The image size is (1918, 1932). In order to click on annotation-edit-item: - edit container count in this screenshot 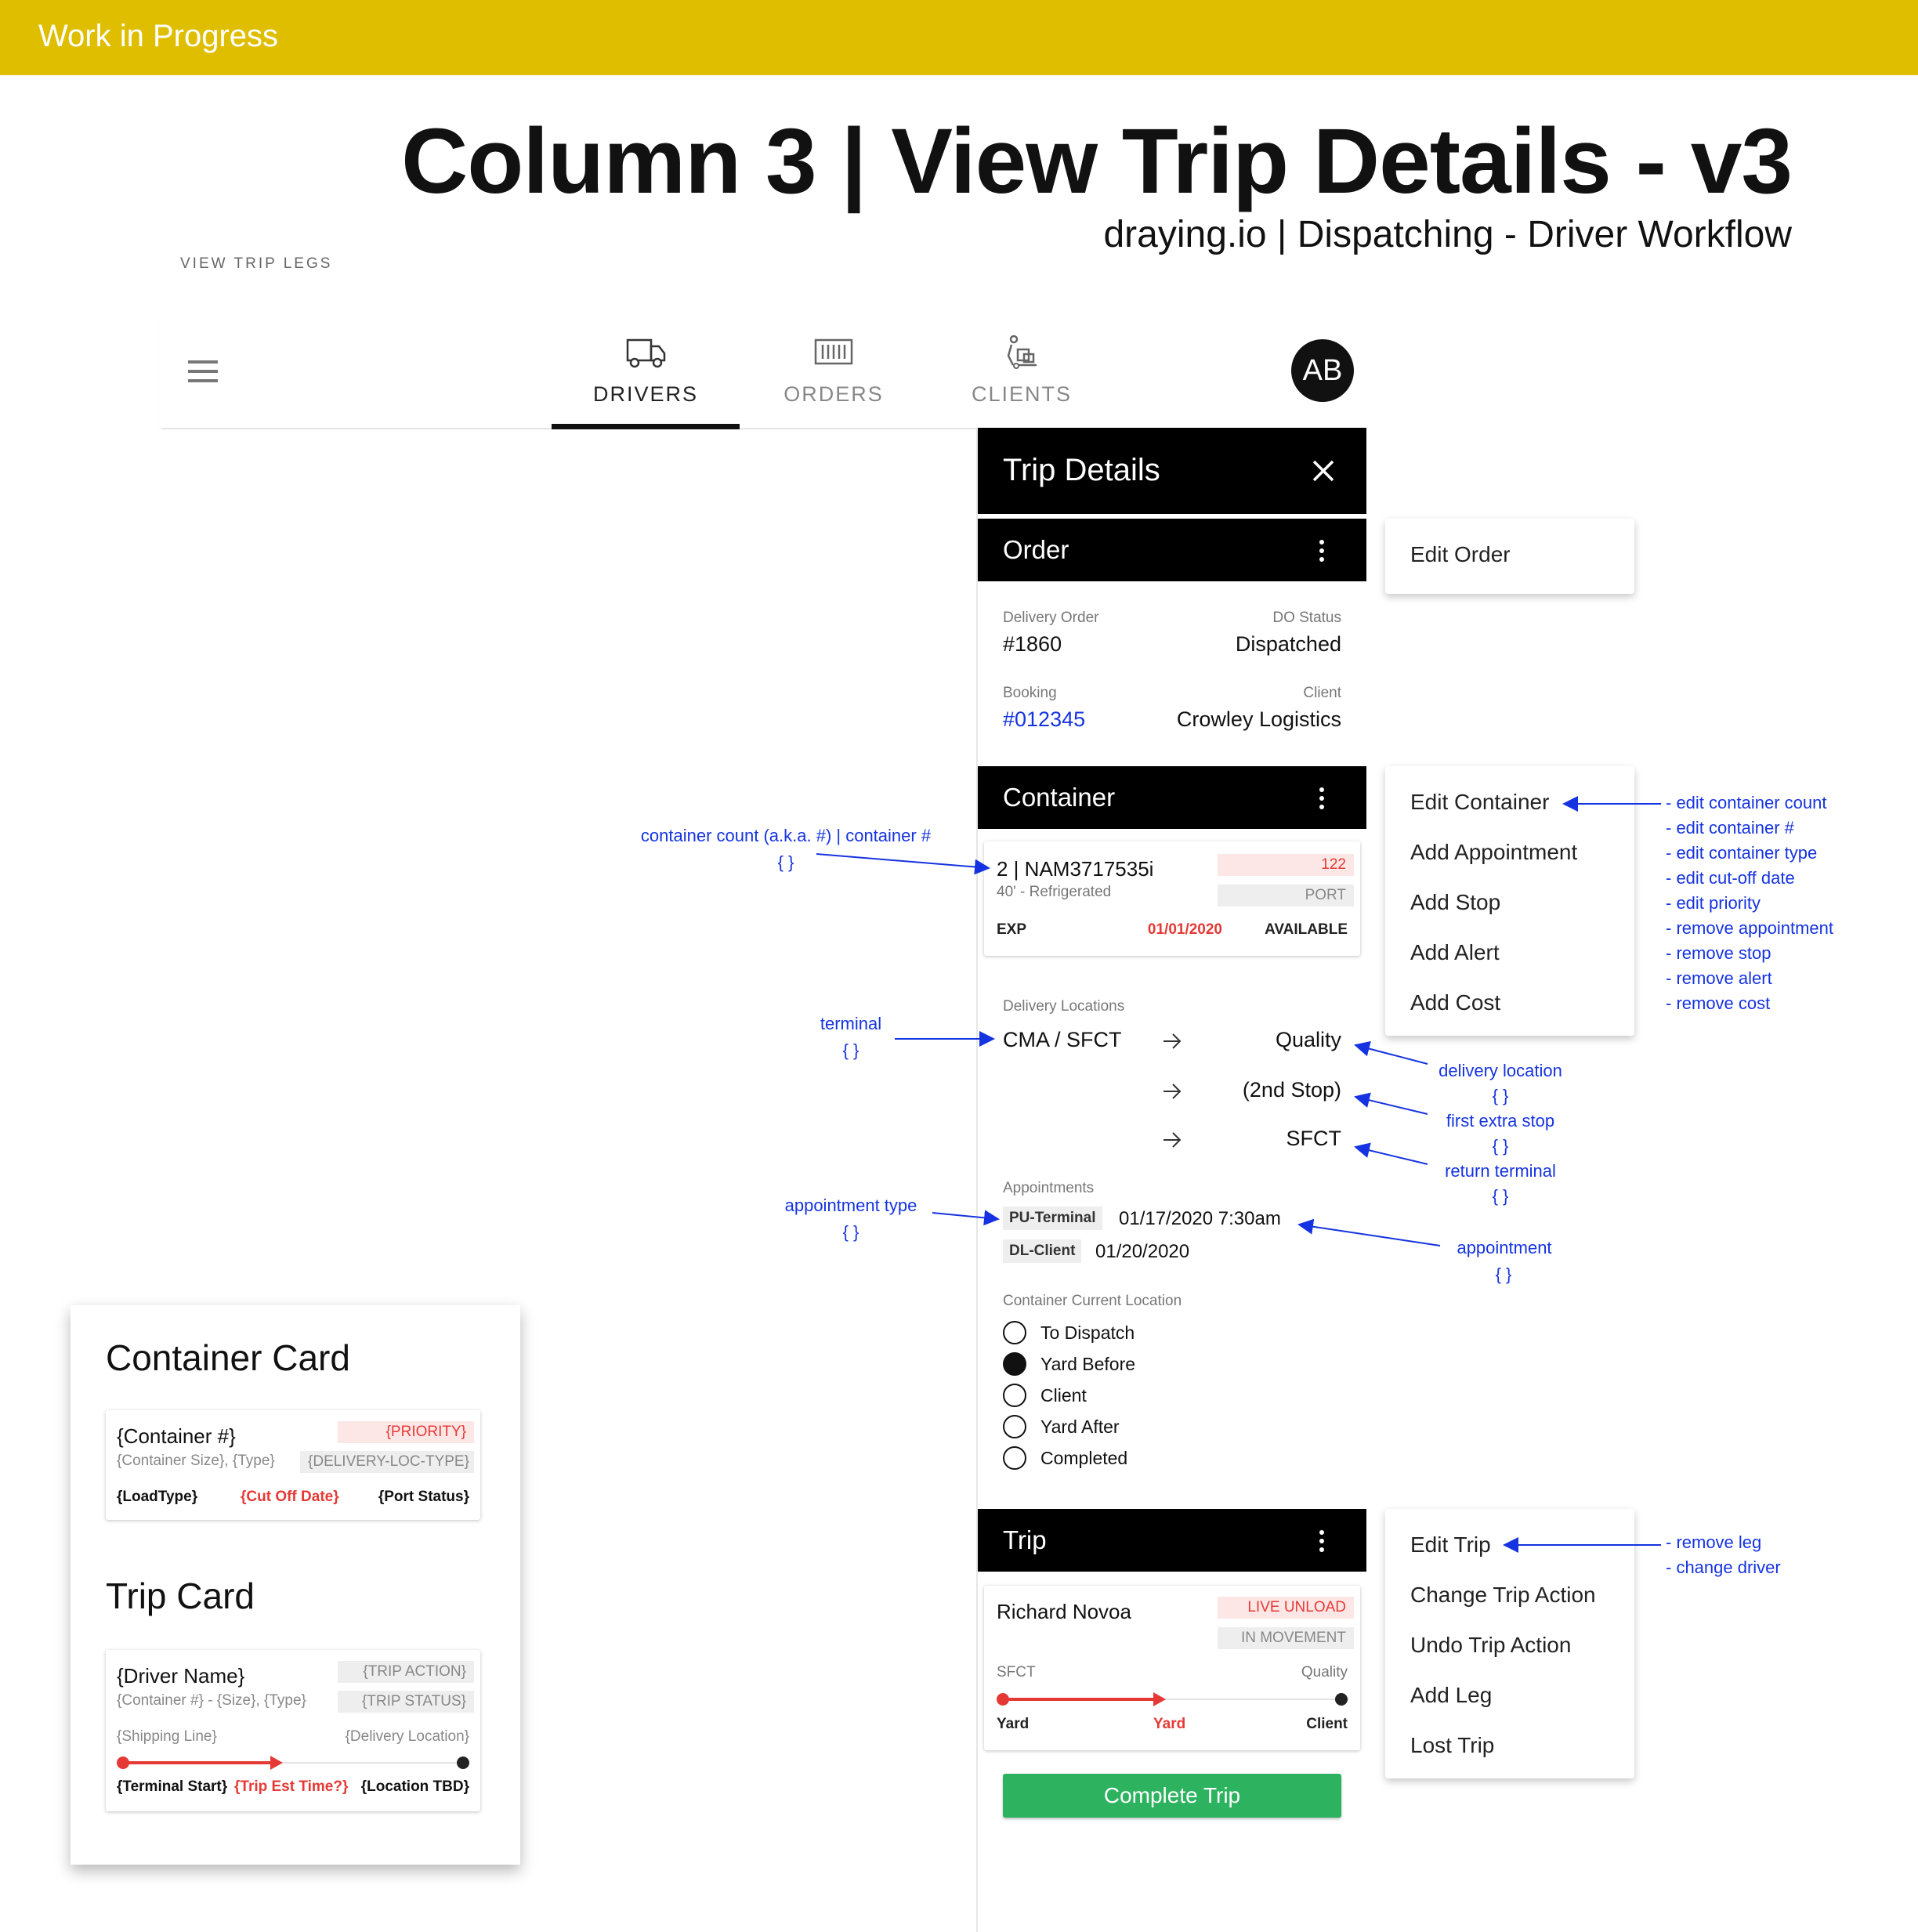, I will do `click(1746, 802)`.